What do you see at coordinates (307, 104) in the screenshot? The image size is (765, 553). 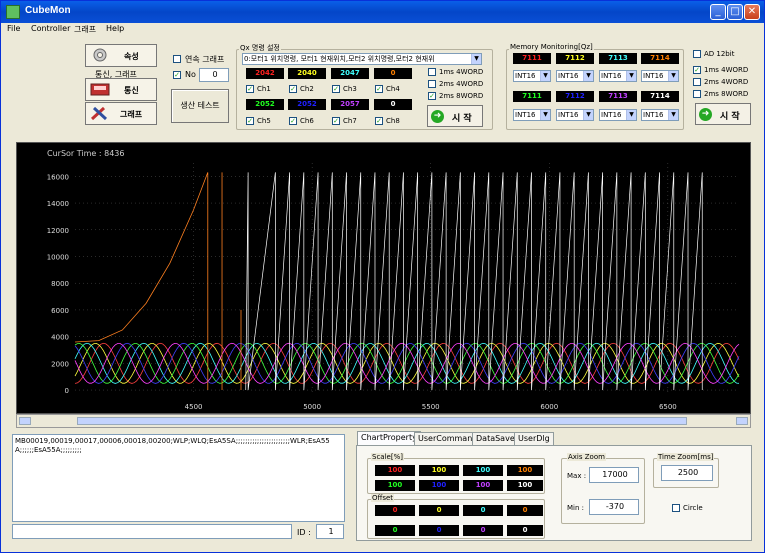 I see `qx-value-ch6: 2052` at bounding box center [307, 104].